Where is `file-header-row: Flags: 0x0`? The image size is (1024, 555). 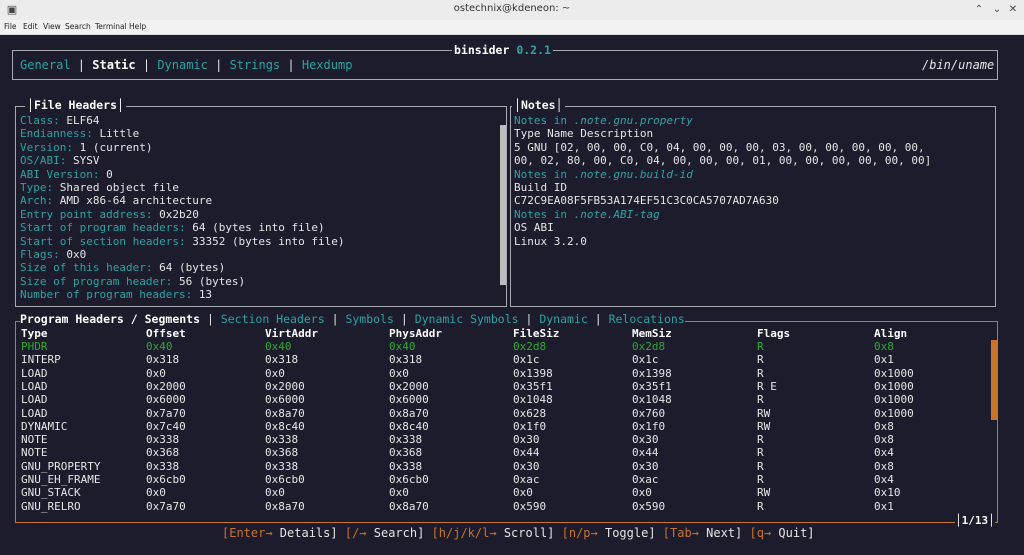 file-header-row: Flags: 0x0 is located at coordinates (53, 254).